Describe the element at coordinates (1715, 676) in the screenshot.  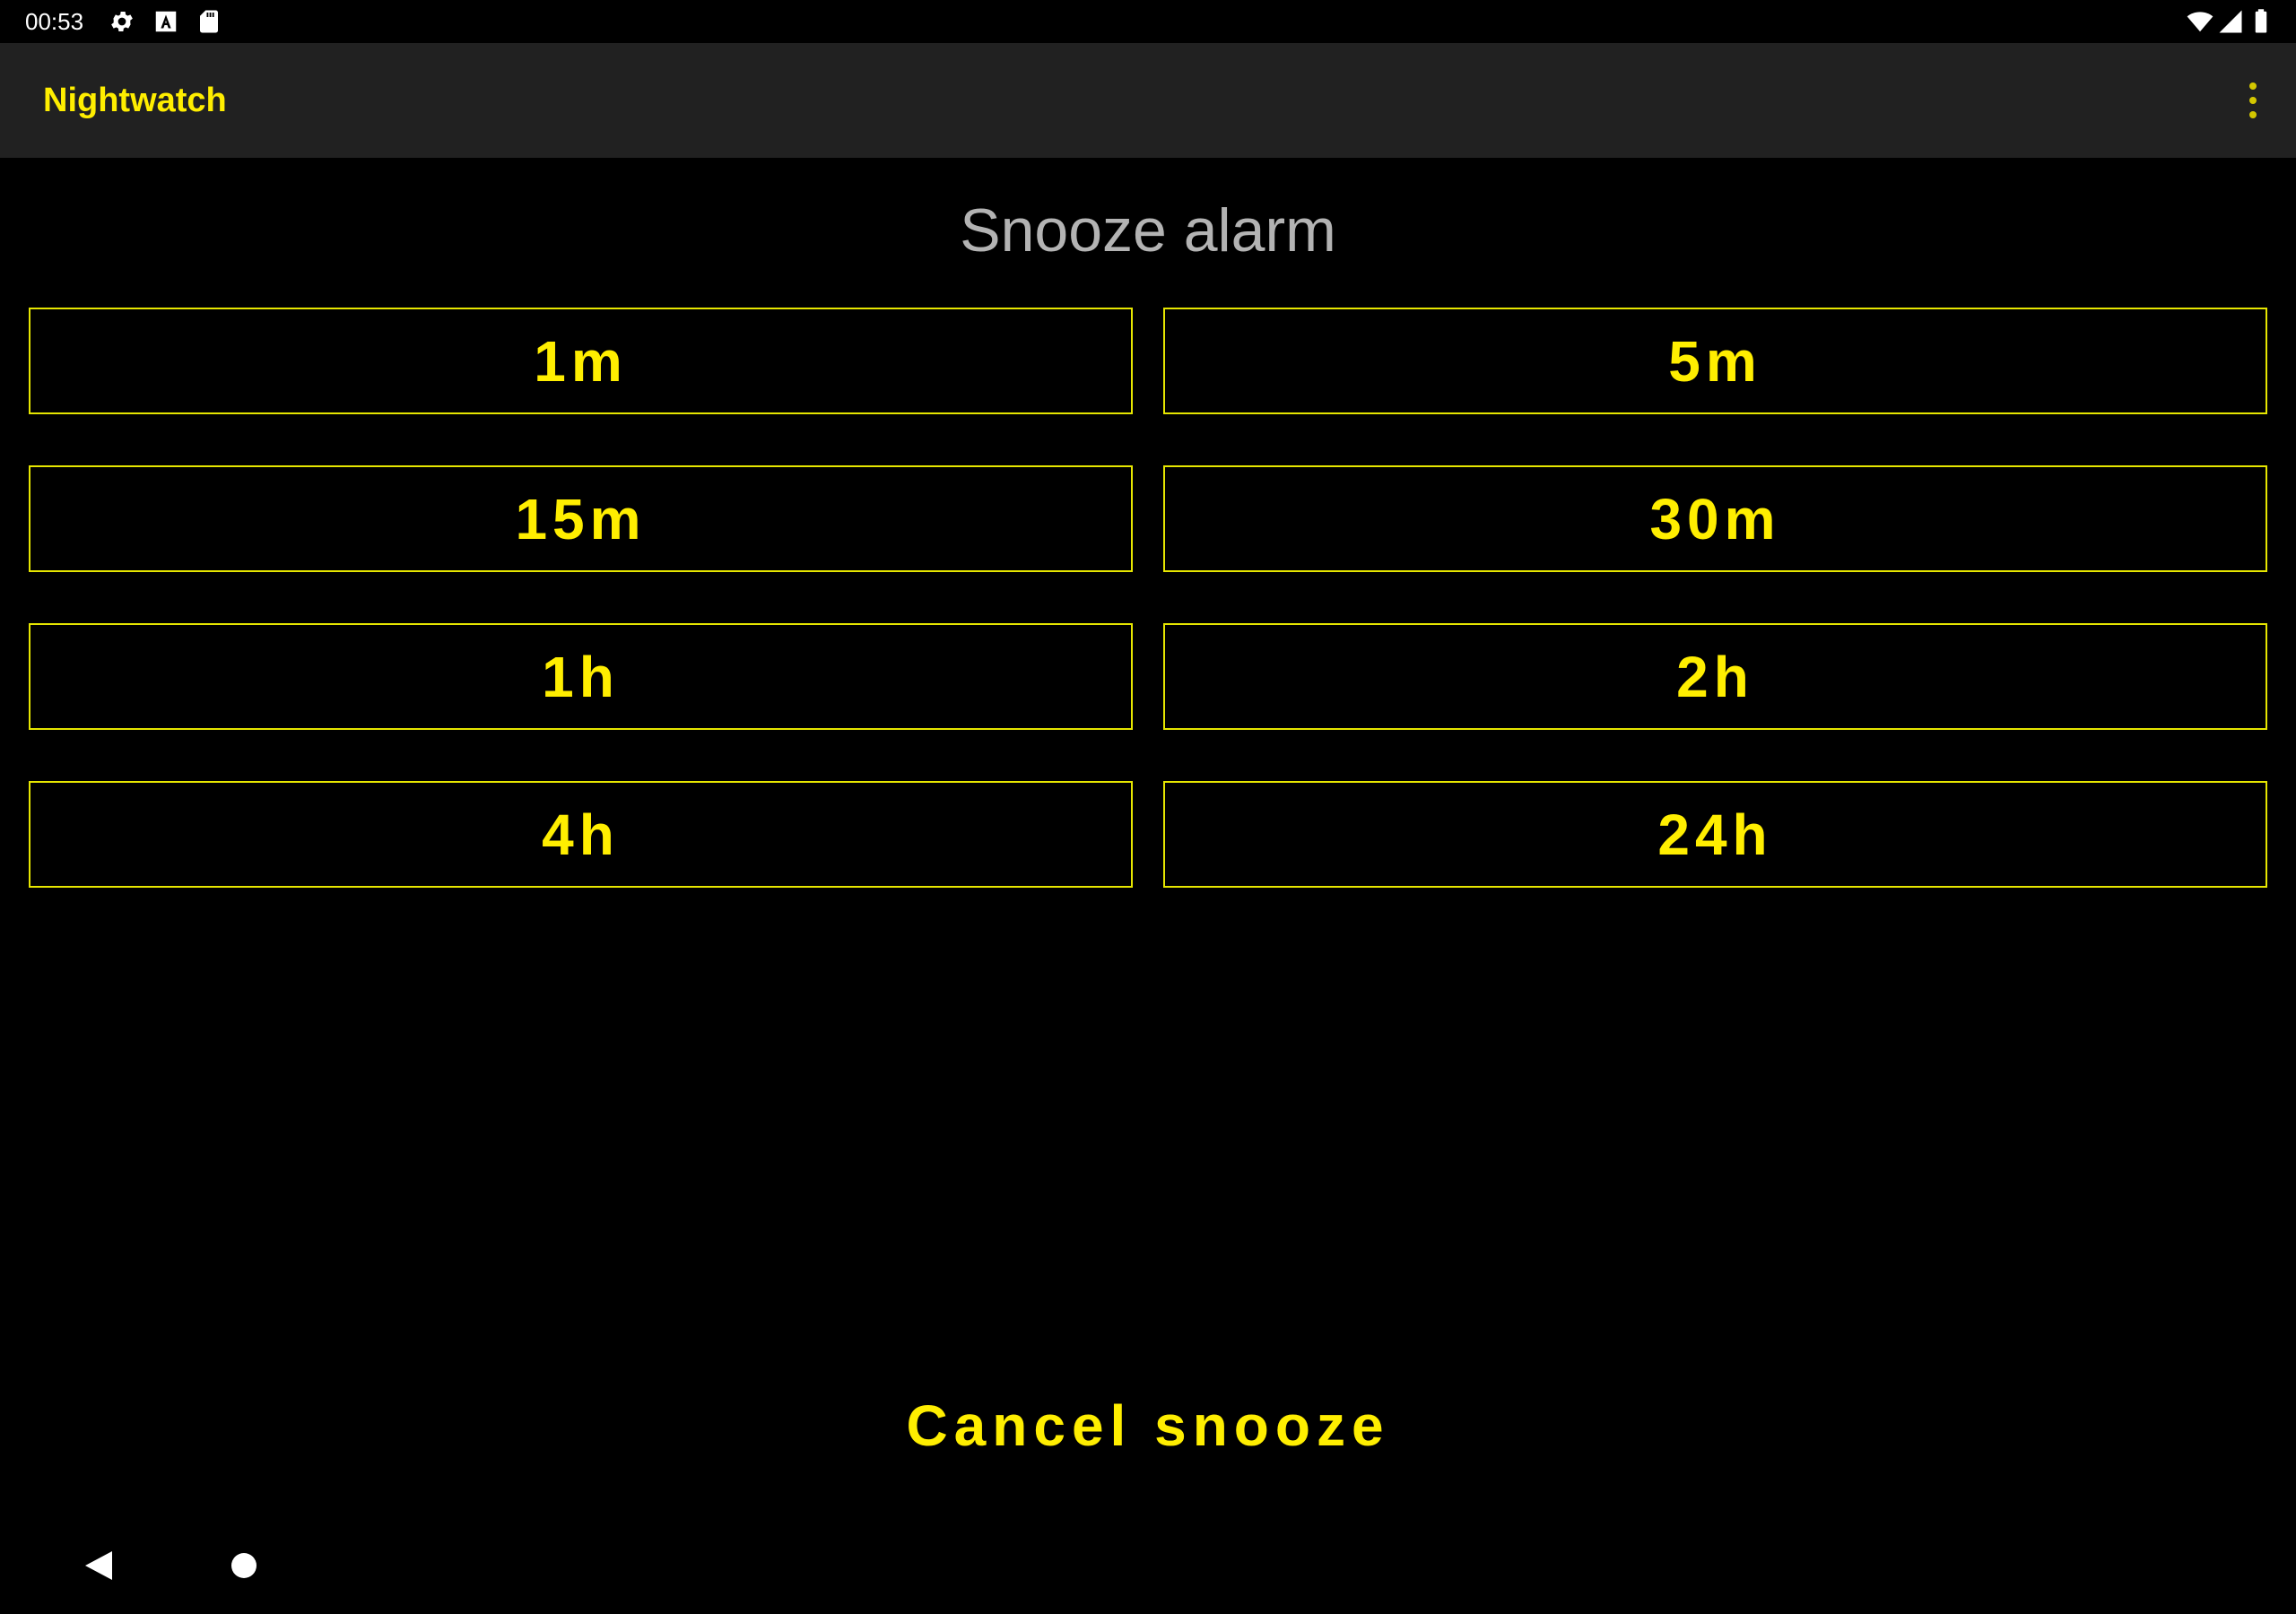
I see `snooze-2h-button: 2h` at that location.